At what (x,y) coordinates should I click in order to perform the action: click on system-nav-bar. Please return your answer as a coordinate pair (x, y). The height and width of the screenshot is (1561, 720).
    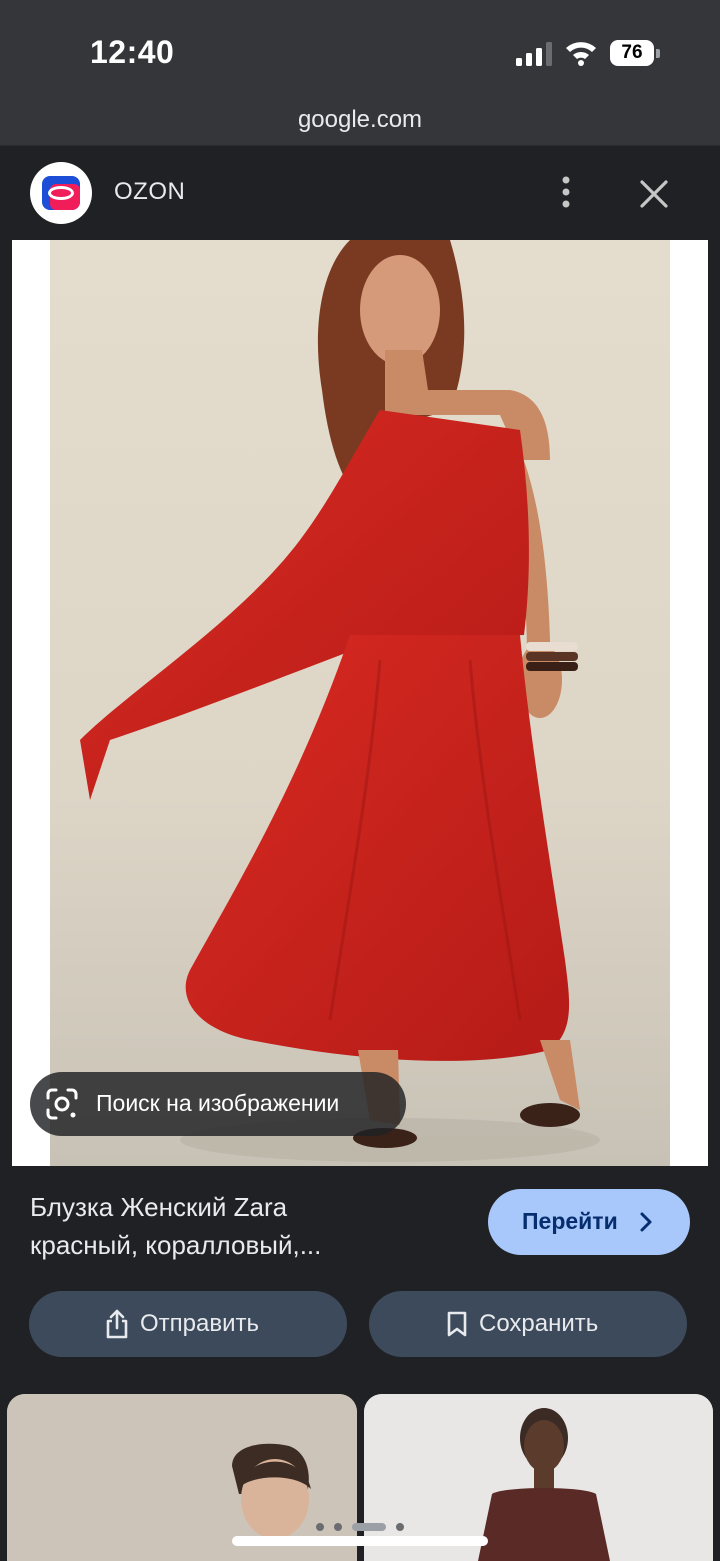
    Looking at the image, I should click on (360, 1530).